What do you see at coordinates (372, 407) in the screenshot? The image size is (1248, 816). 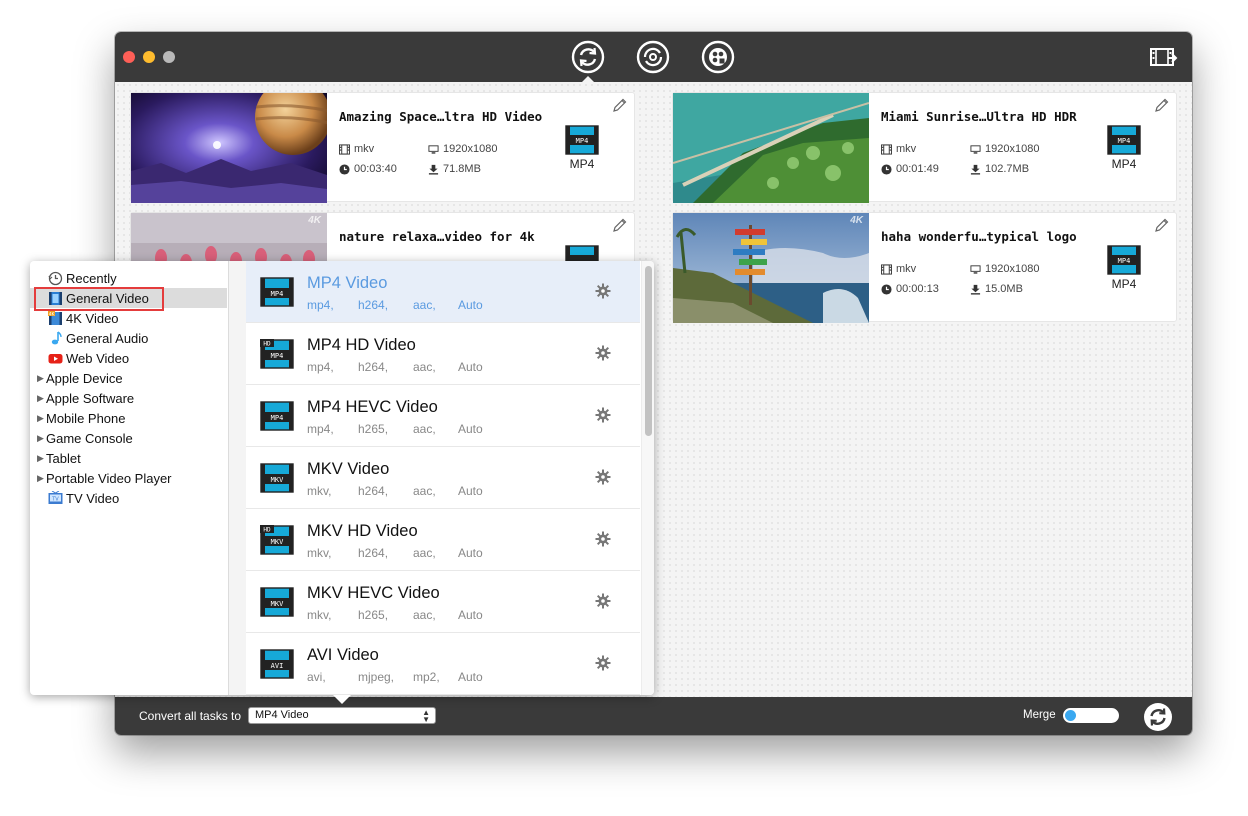 I see `preset-name: MP4 HEVC Video` at bounding box center [372, 407].